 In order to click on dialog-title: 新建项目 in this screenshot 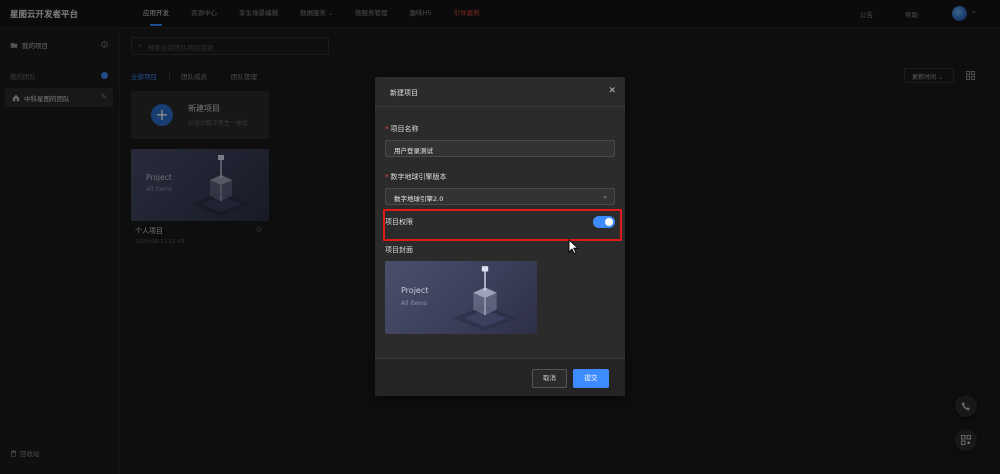, I will do `click(404, 93)`.